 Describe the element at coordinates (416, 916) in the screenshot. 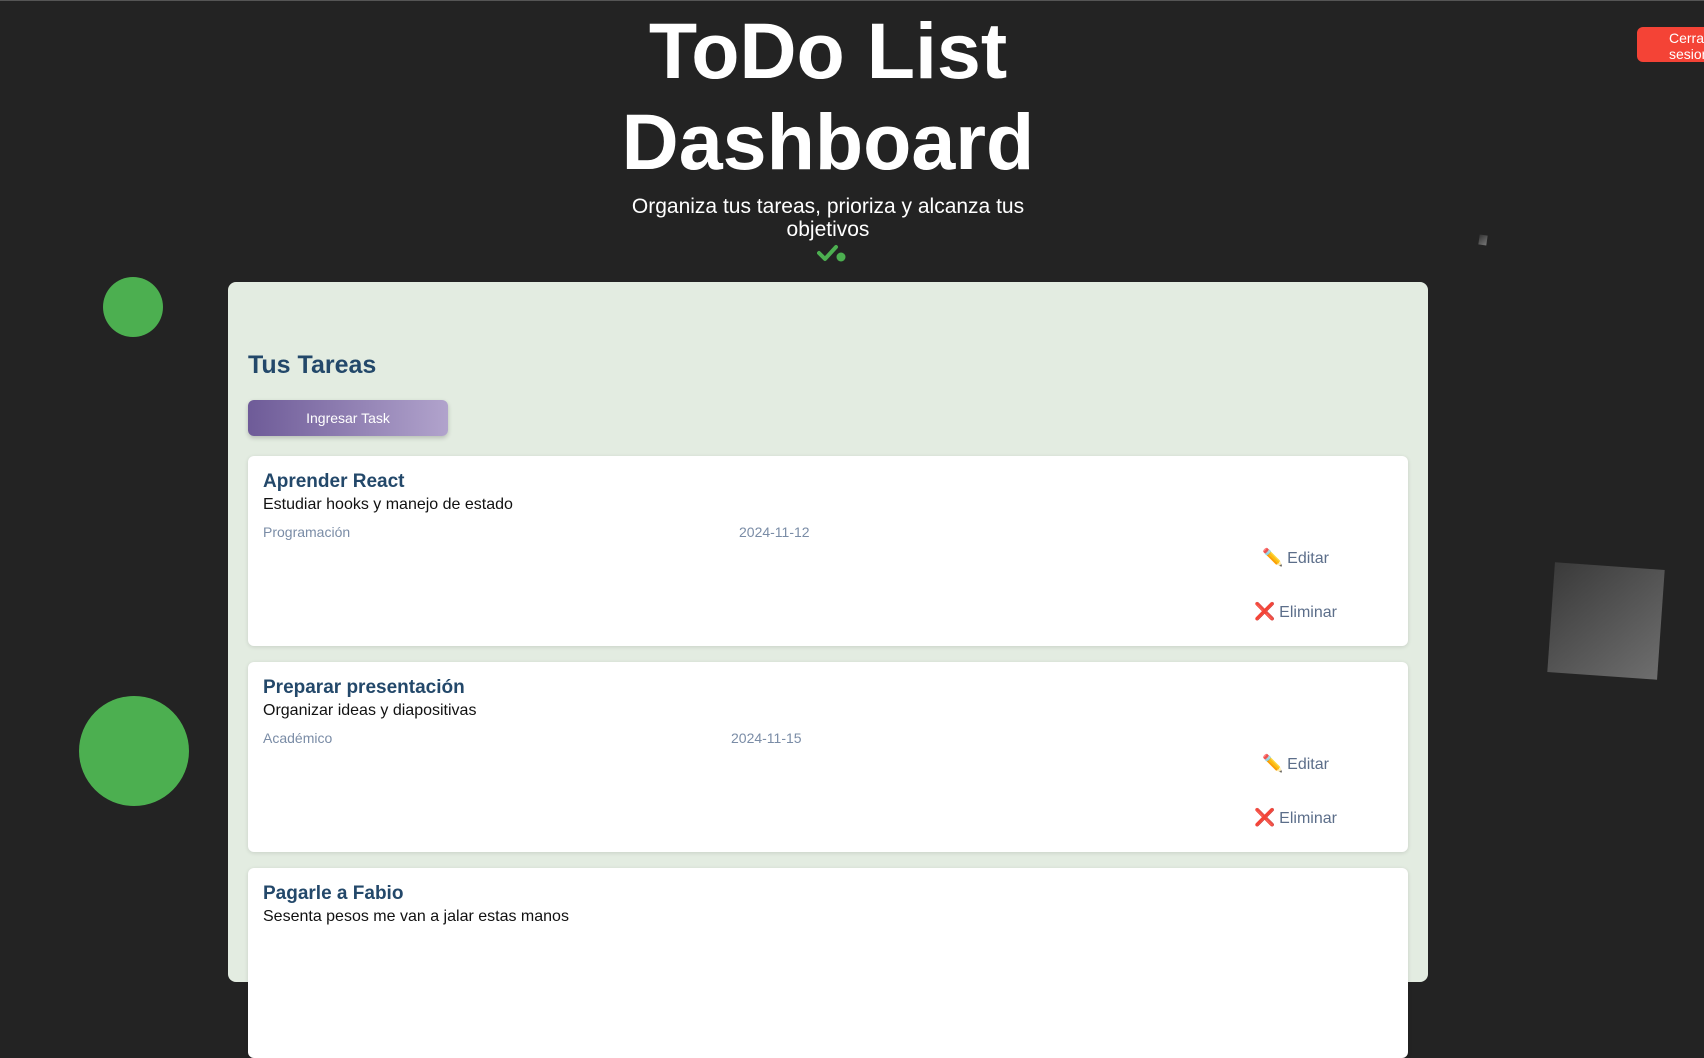

I see `task-description: Sesenta pesos me van a jalar estas manos` at that location.